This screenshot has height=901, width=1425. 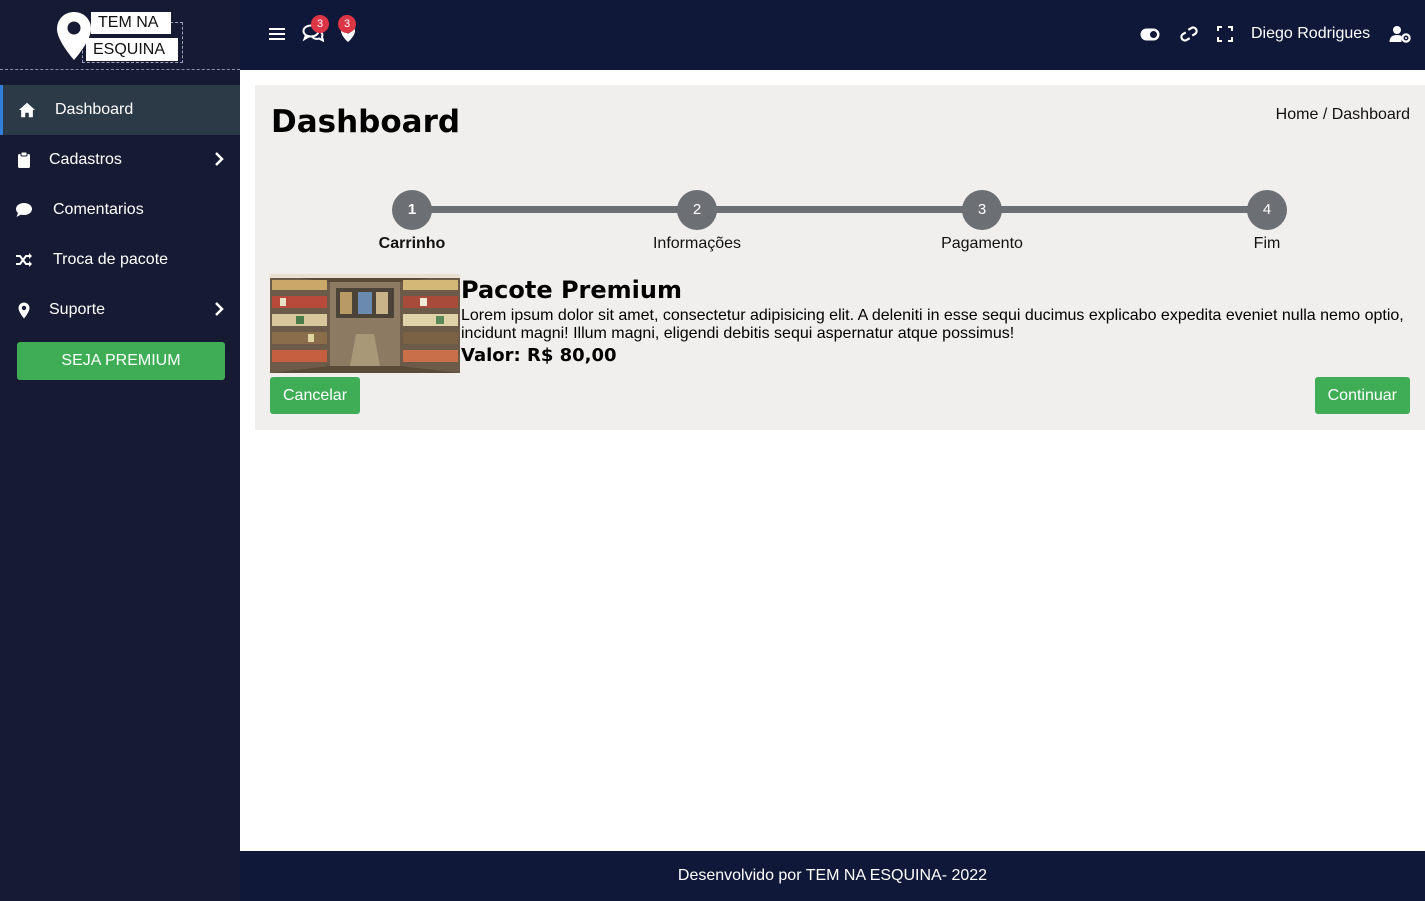 What do you see at coordinates (1267, 210) in the screenshot?
I see `step-4-circle: 4` at bounding box center [1267, 210].